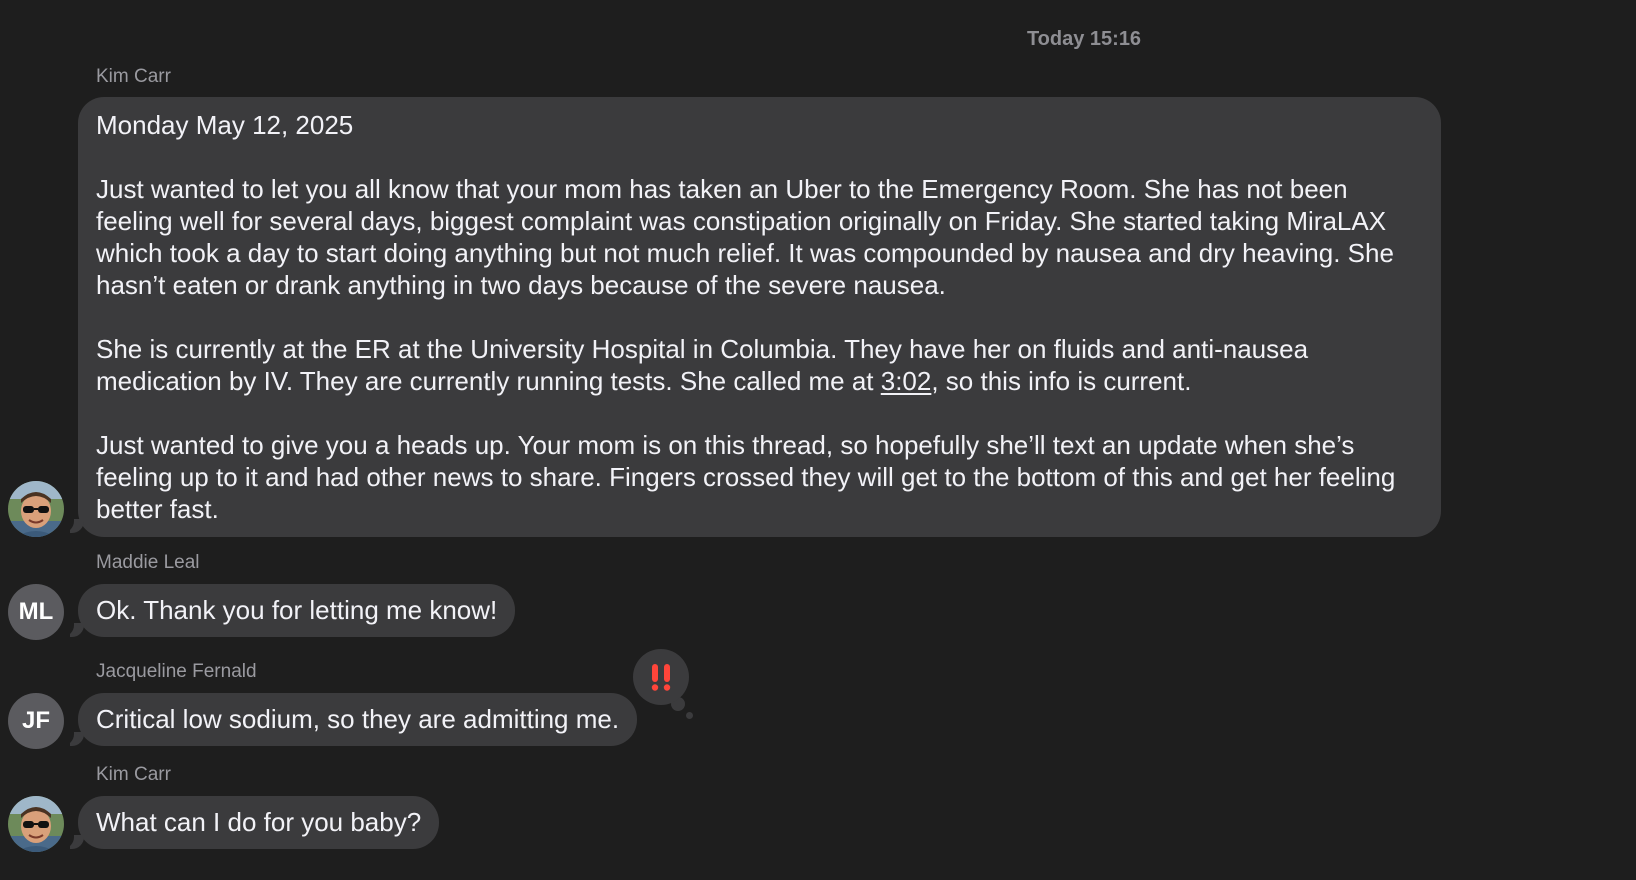 The height and width of the screenshot is (880, 1636). Describe the element at coordinates (225, 125) in the screenshot. I see `message-date-line: Monday May 12, 2025` at that location.